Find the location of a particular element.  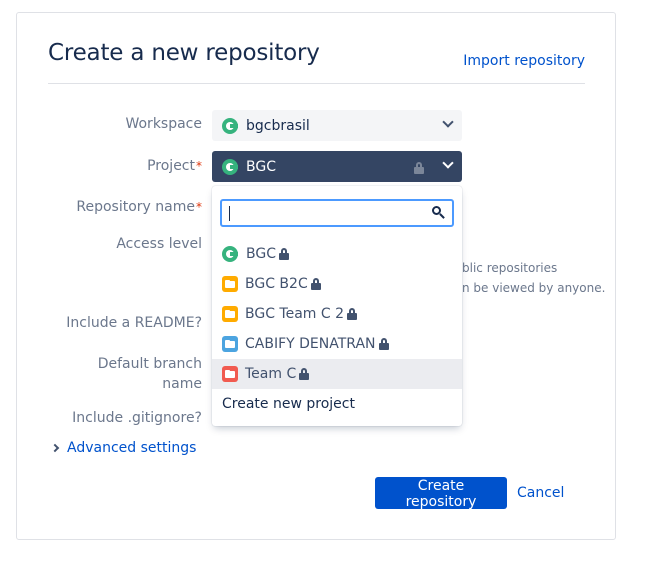

advanced-settings-label: Advanced settings is located at coordinates (132, 448).